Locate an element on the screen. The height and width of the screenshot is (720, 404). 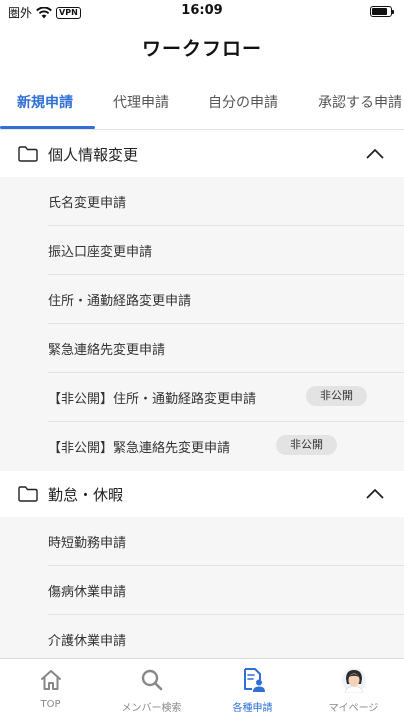
nav-label: TOP is located at coordinates (50, 704).